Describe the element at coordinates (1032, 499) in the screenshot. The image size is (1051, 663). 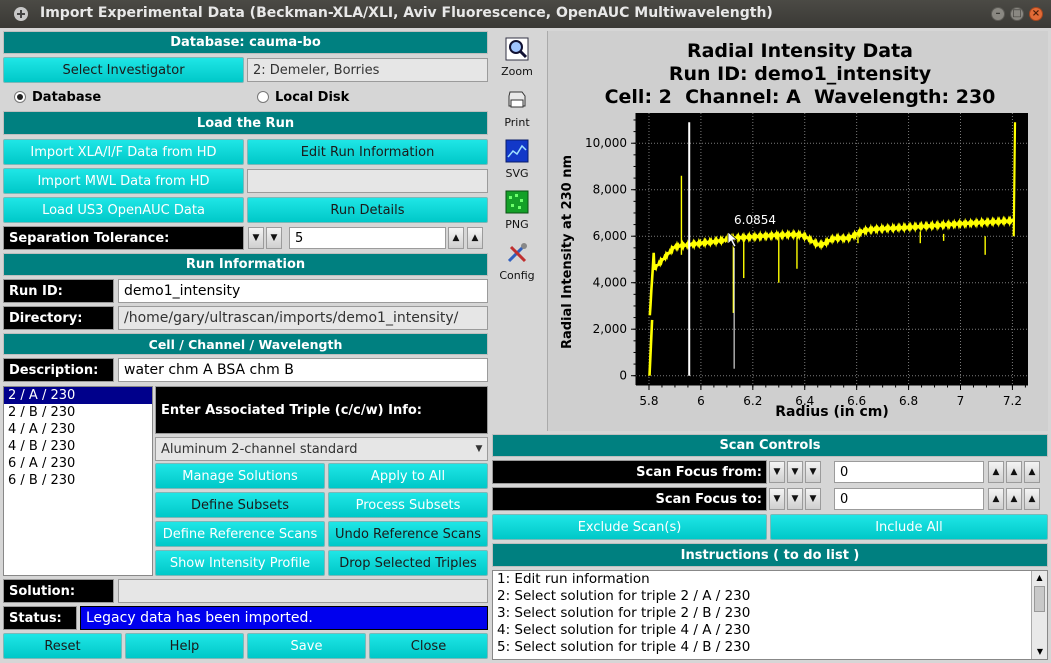
I see `to-up-fast: ▲` at that location.